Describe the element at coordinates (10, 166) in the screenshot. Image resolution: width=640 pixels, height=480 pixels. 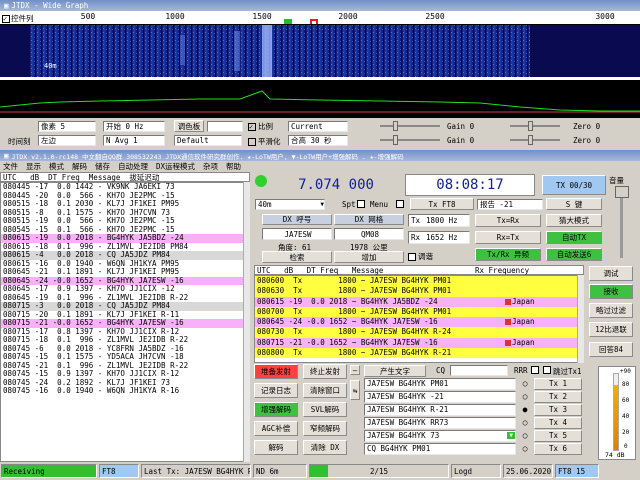
I see `menu-file: 文件` at that location.